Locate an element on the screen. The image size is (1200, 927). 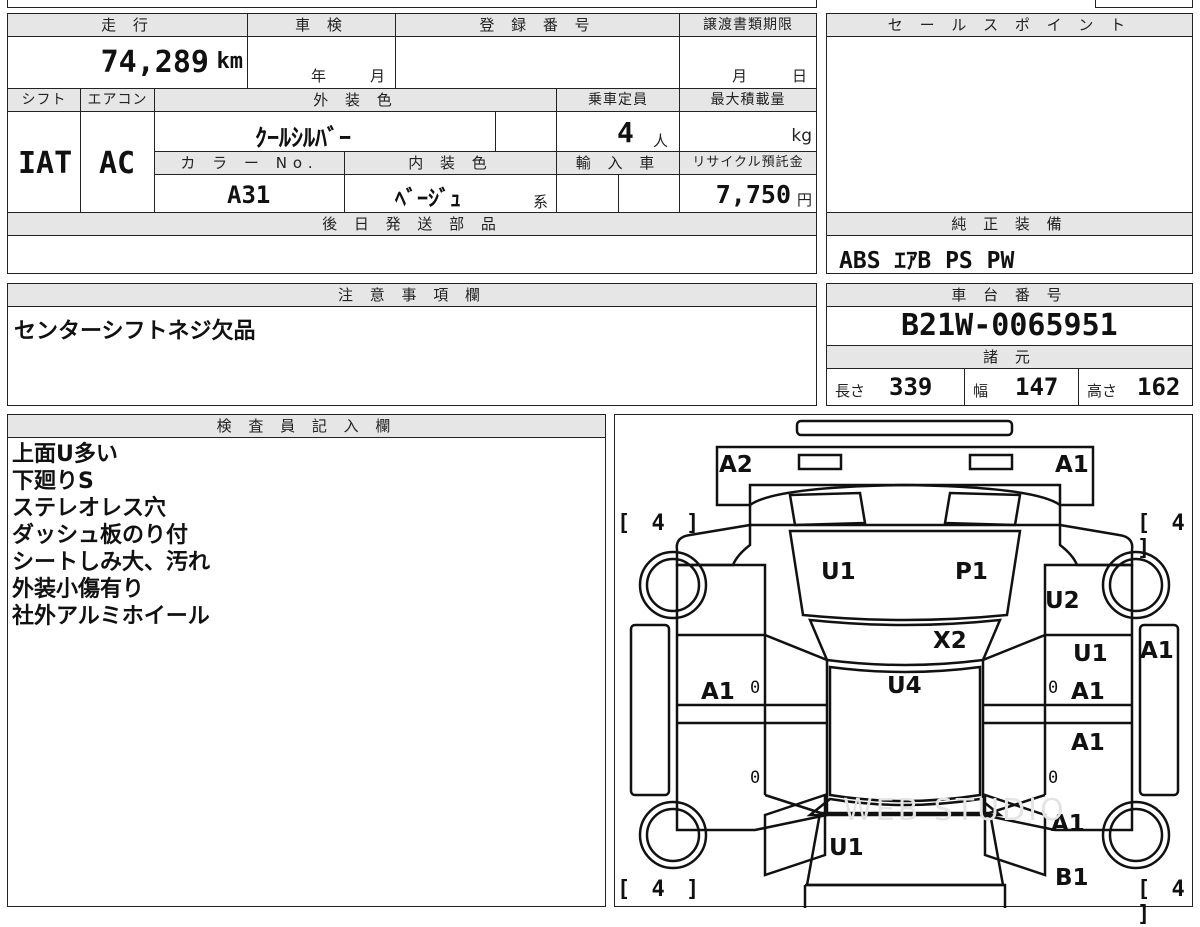
capacity-header: 乗車定員 is located at coordinates (618, 100).